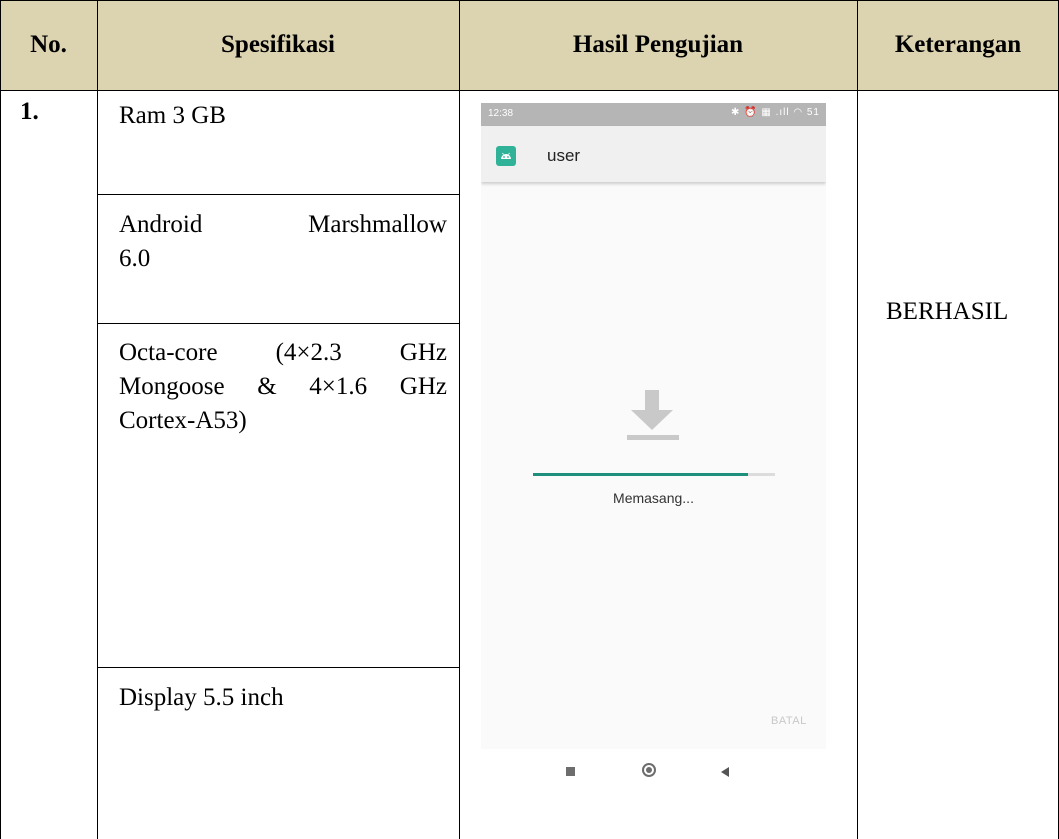 The height and width of the screenshot is (839, 1059). I want to click on spec-os: Android Marshmallow 6.0, so click(283, 242).